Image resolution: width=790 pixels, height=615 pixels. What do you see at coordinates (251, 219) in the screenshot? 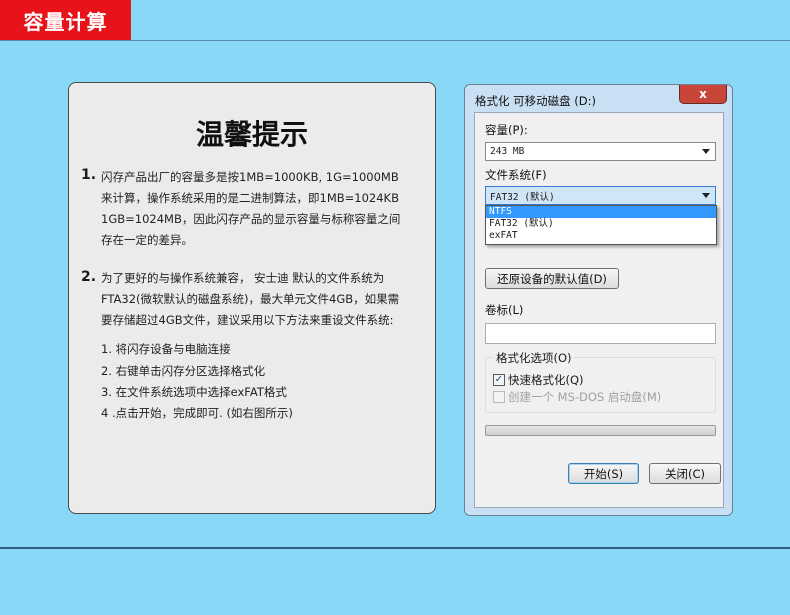
I see `tip-1-line: 1GB=1024MB，因此闪存产品的显示容量与标称容量之间` at bounding box center [251, 219].